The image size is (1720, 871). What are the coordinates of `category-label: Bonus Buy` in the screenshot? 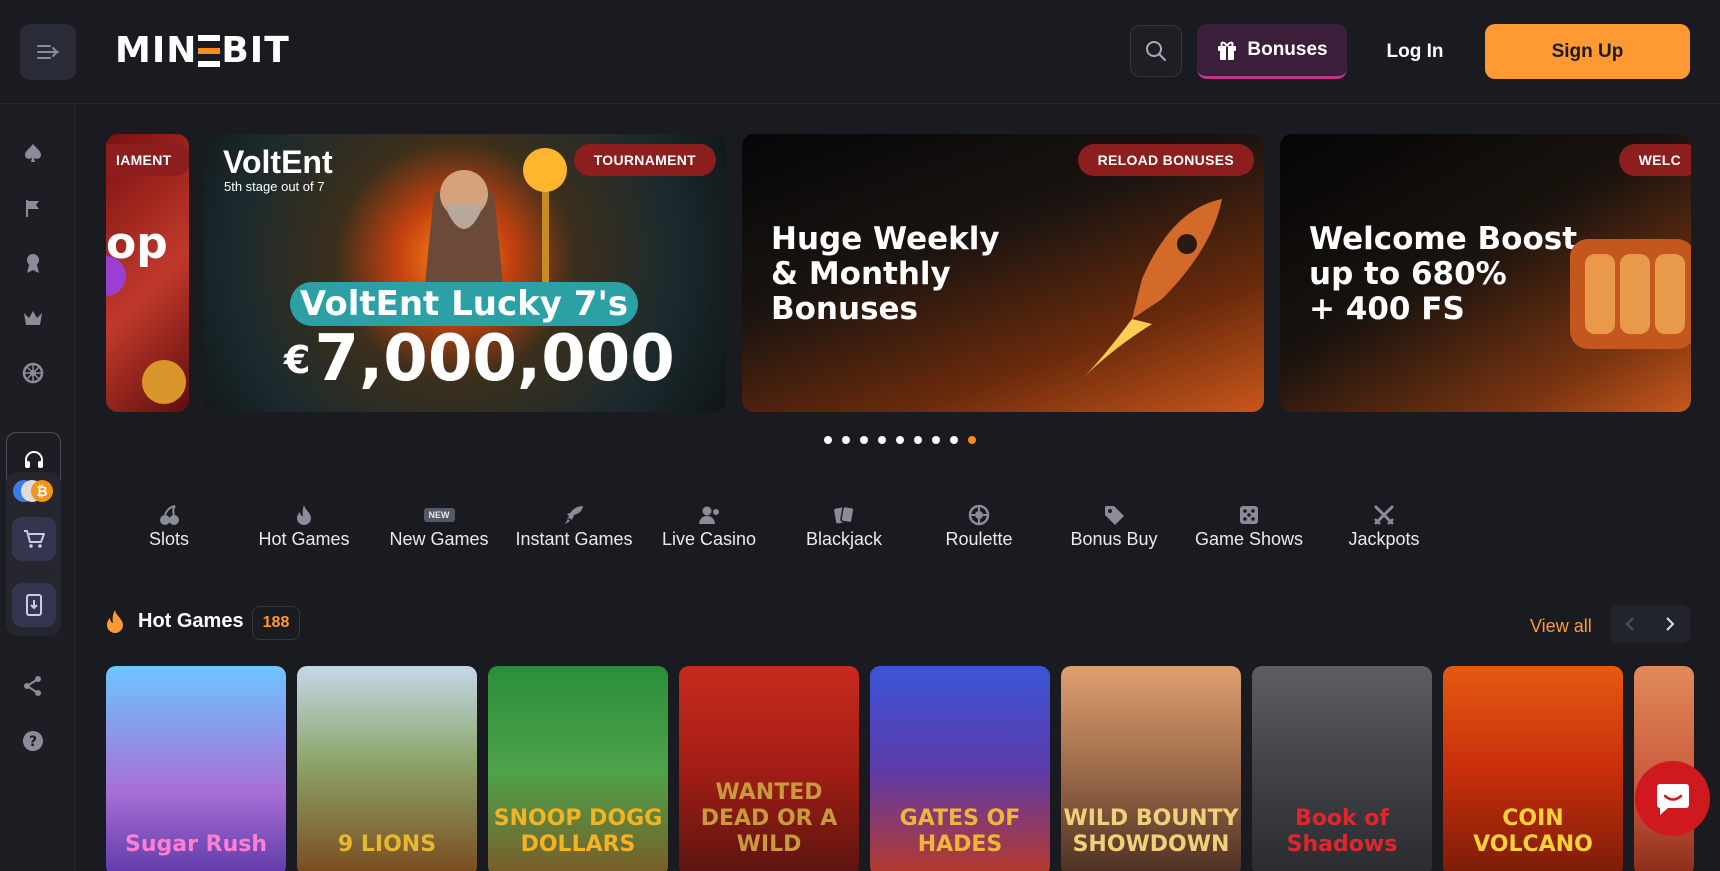 It's located at (1114, 539).